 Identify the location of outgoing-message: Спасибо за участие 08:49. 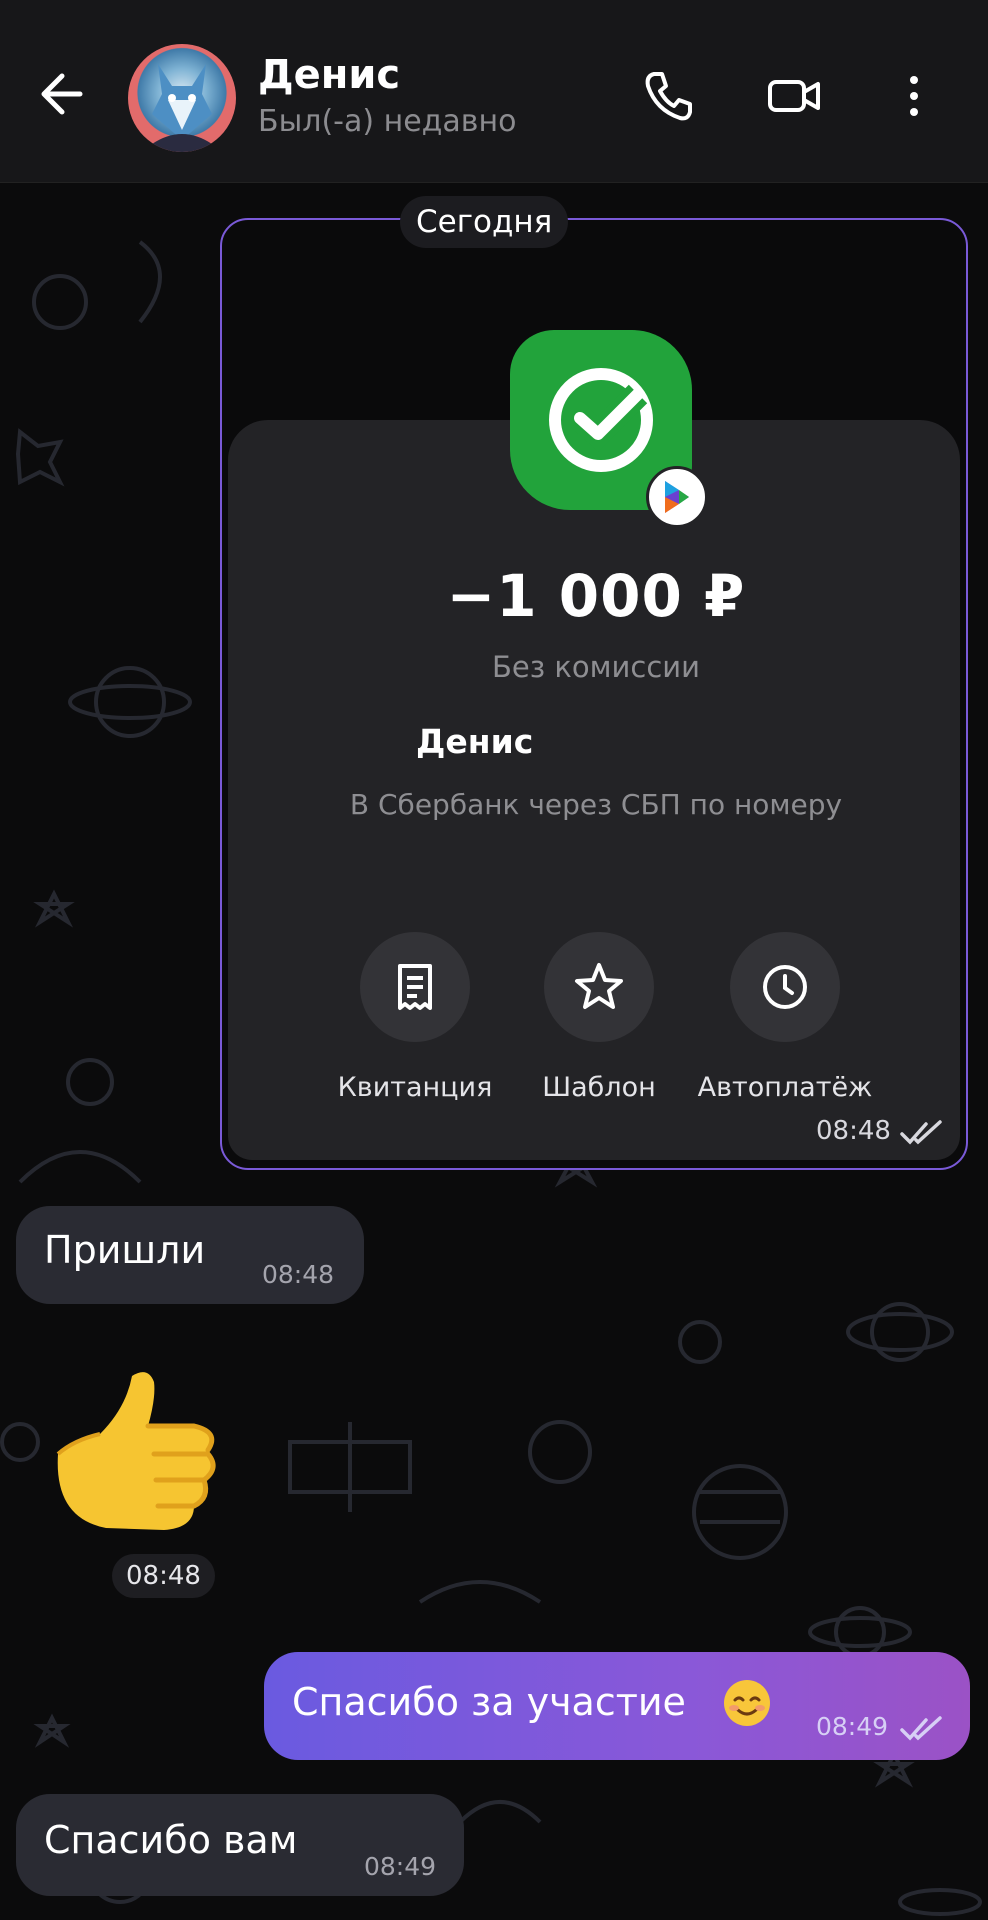
(617, 1706).